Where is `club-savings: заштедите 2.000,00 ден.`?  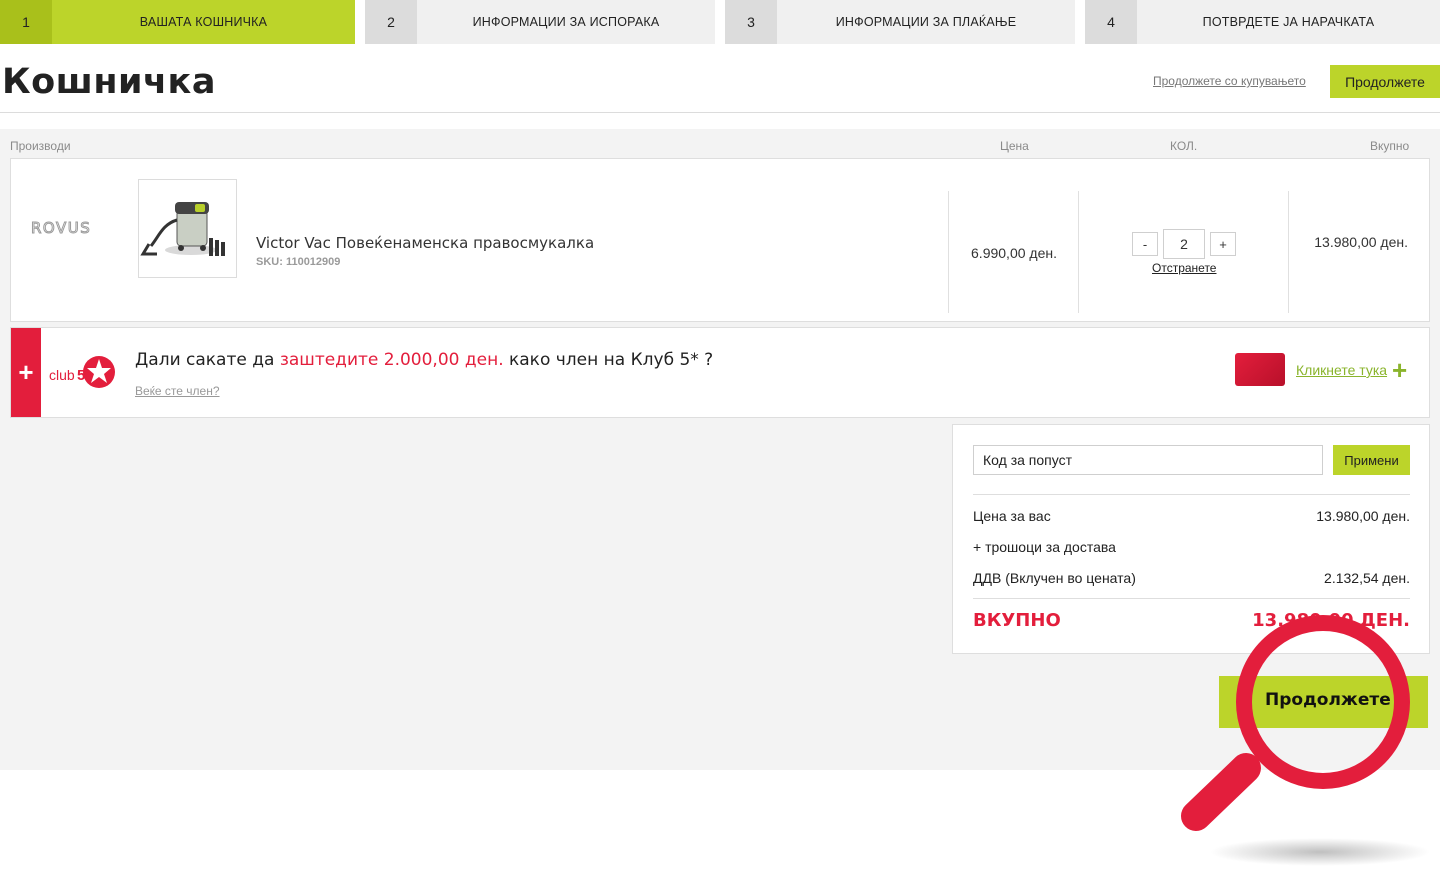 club-savings: заштедите 2.000,00 ден. is located at coordinates (391, 360).